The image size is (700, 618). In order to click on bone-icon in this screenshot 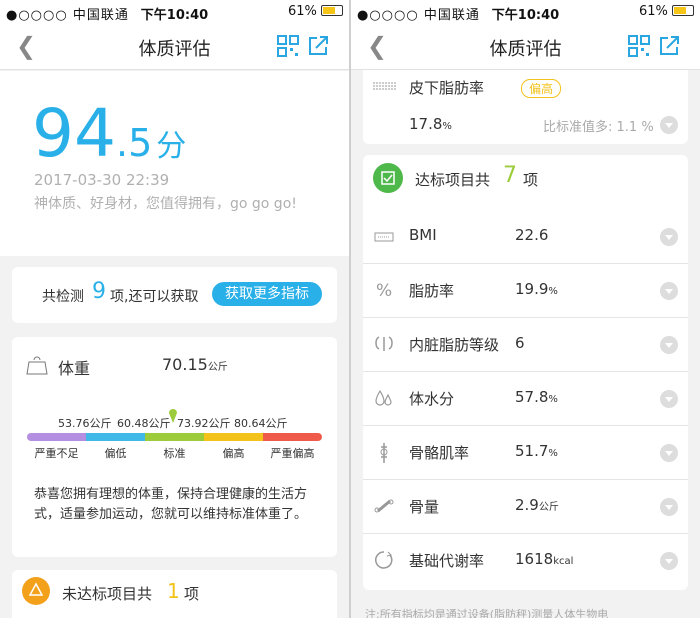, I will do `click(384, 506)`.